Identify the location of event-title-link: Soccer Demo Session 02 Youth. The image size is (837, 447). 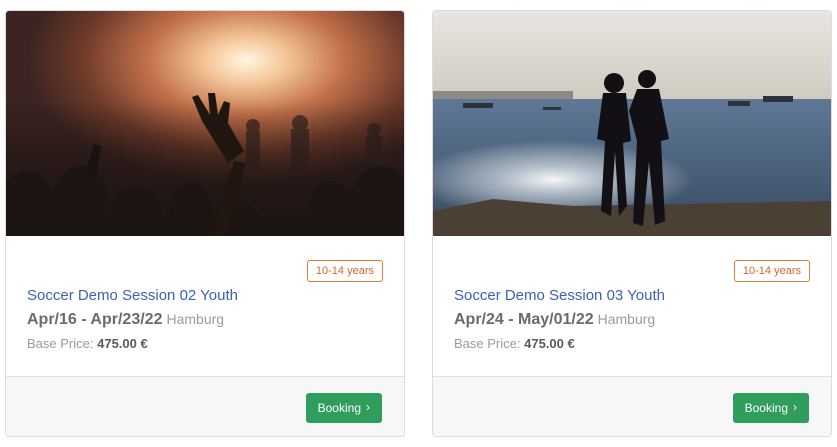
(132, 295).